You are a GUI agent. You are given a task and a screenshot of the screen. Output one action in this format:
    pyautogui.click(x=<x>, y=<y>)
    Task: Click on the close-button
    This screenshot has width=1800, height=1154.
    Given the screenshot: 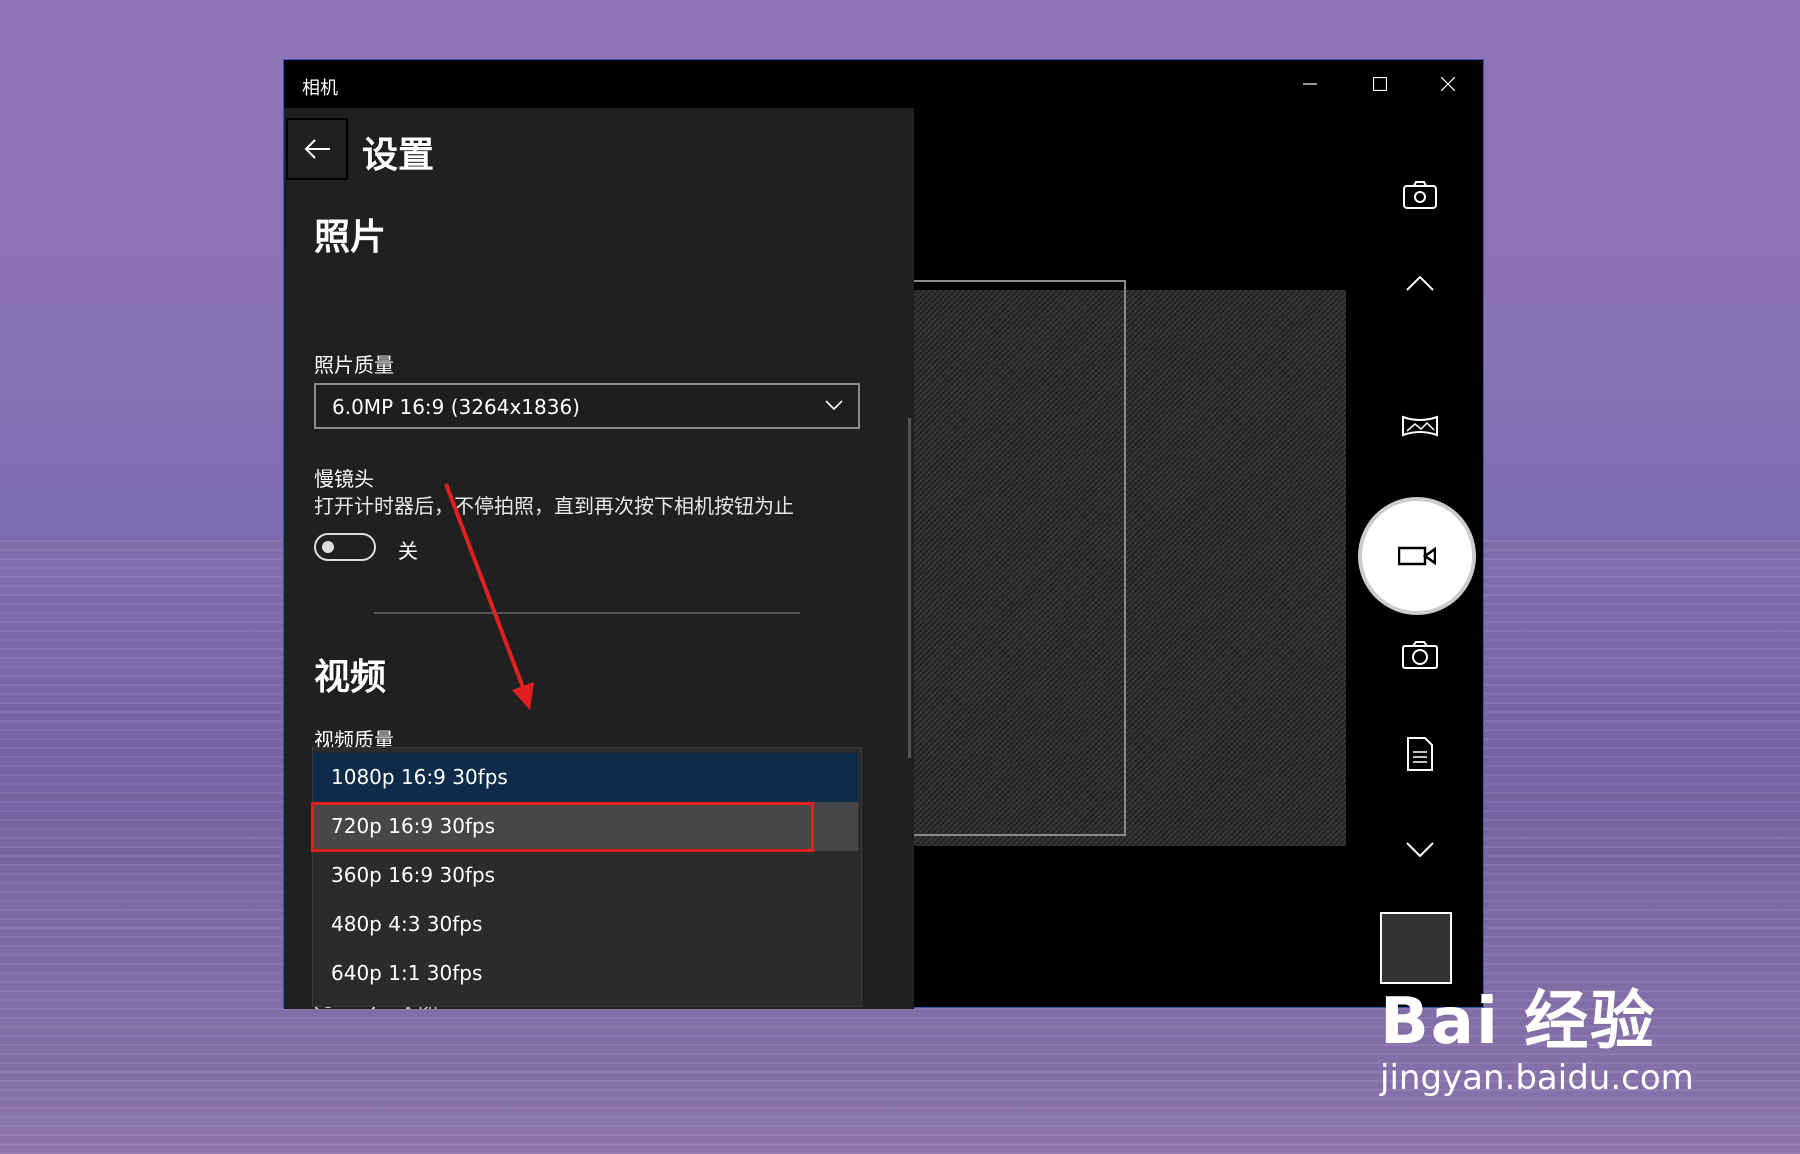 What is the action you would take?
    pyautogui.click(x=1448, y=84)
    